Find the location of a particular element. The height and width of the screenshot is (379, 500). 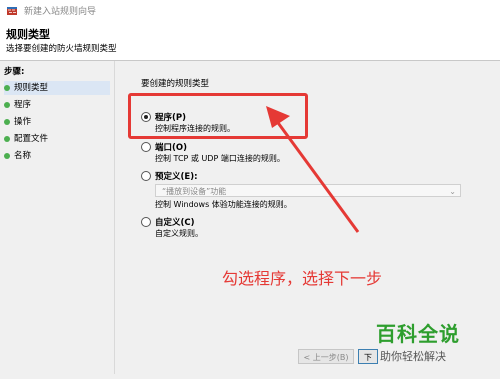

watermark-title: 百科全说 is located at coordinates (418, 334).